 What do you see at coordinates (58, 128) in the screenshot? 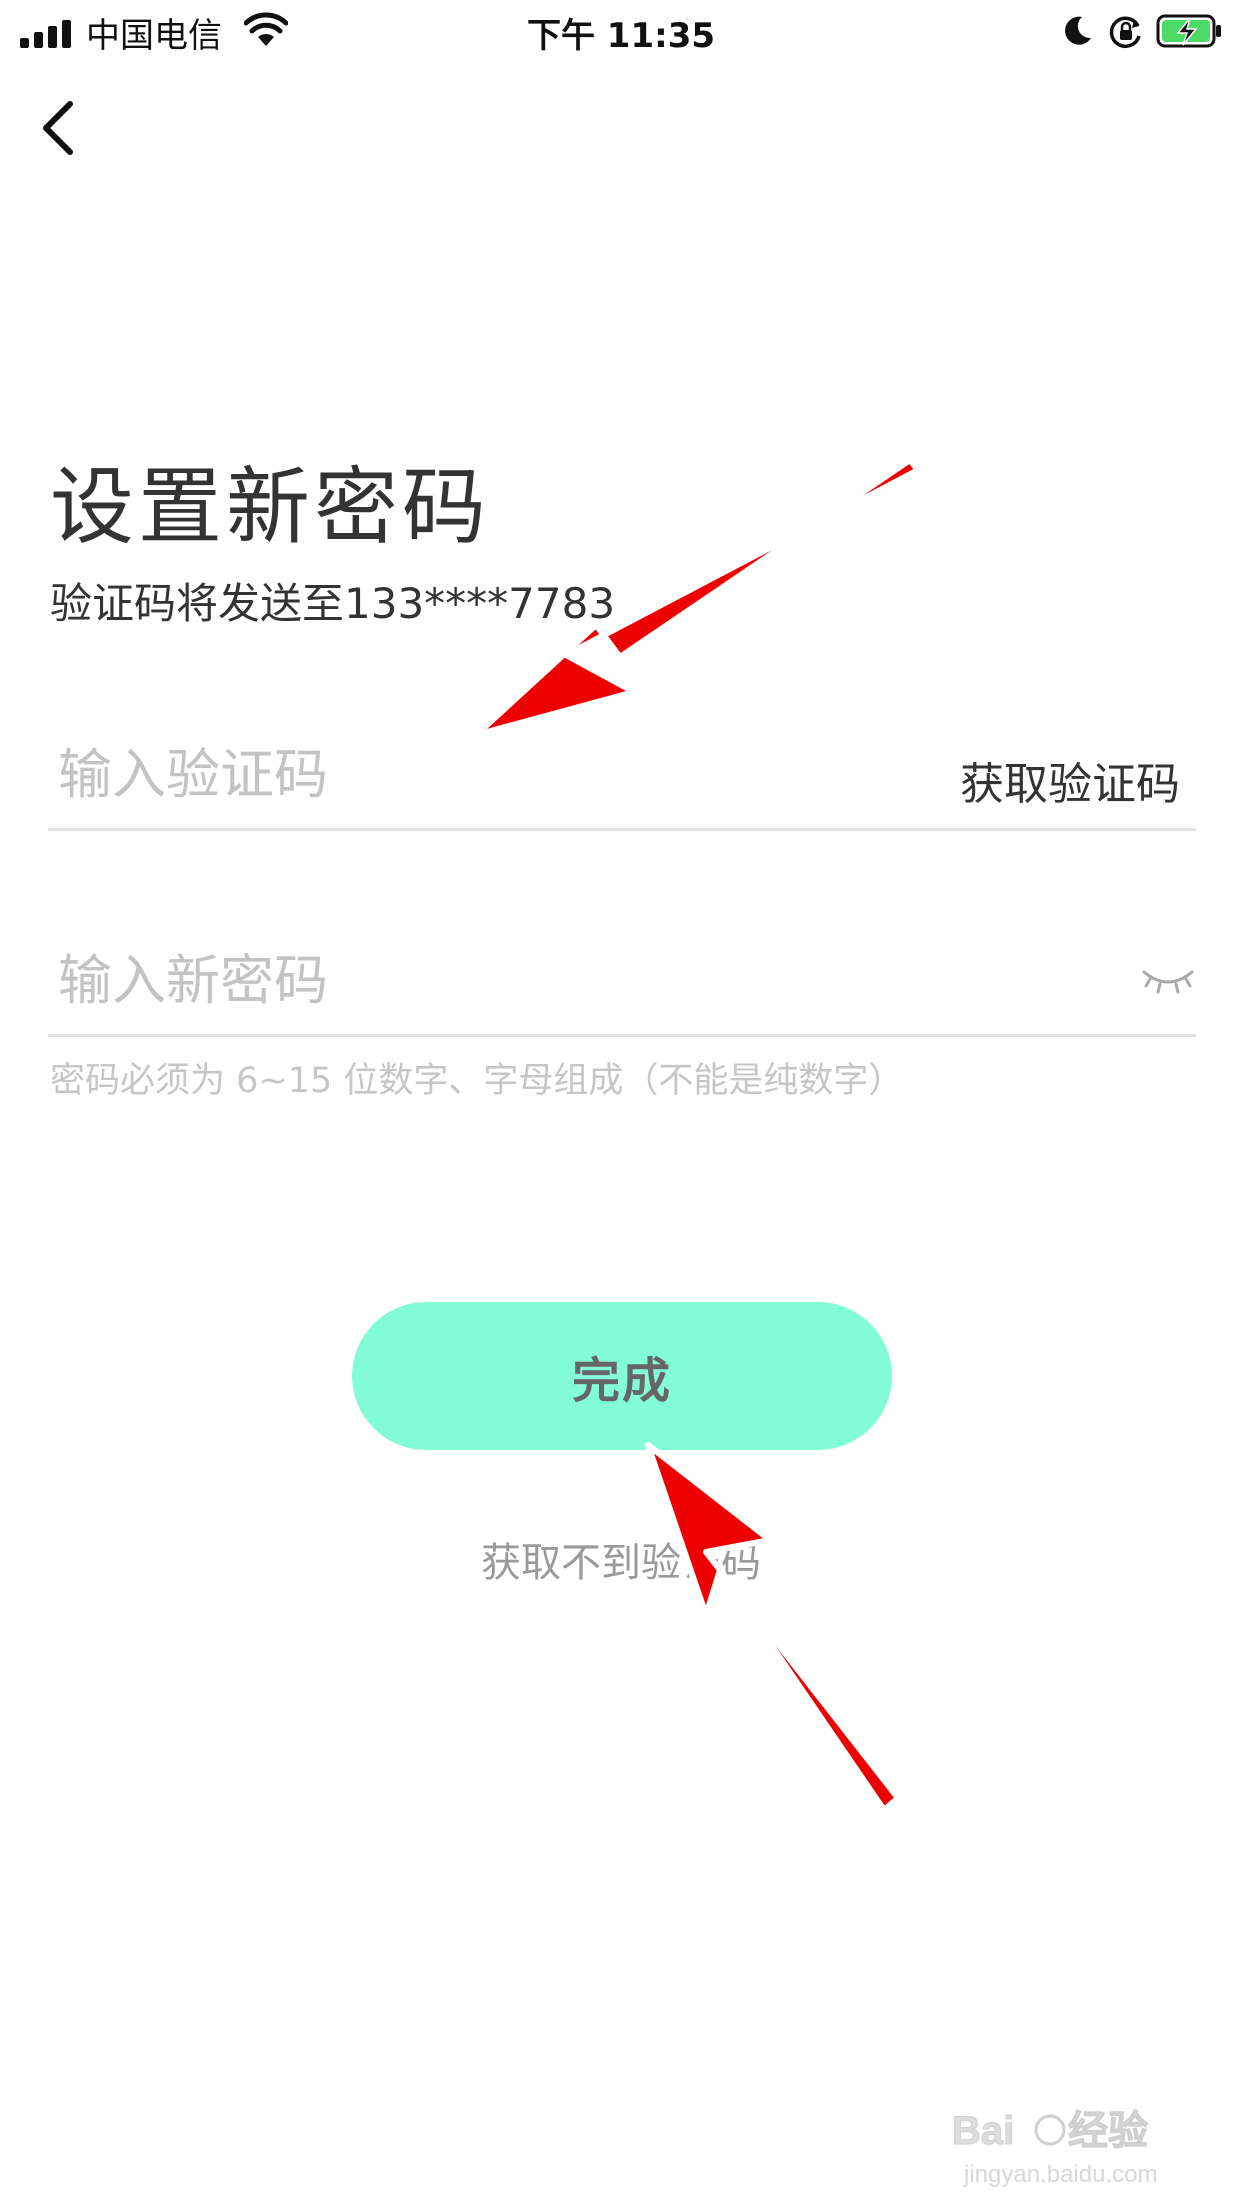
I see `chevron-left-icon` at bounding box center [58, 128].